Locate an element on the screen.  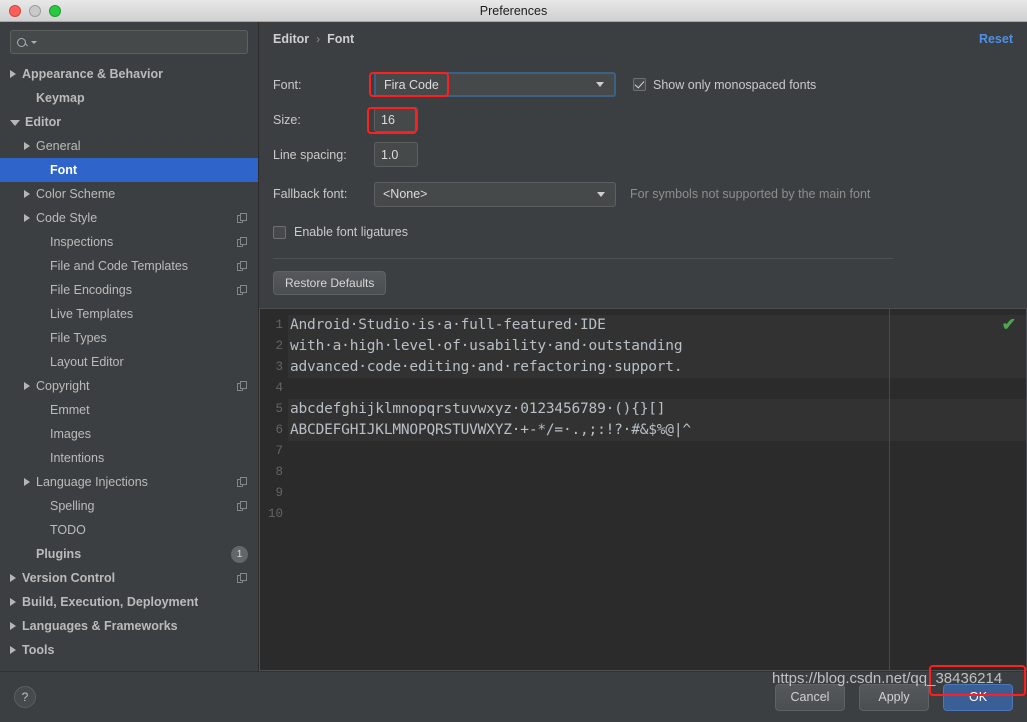
sidebar-item-label: Editor is located at coordinates (43, 122).